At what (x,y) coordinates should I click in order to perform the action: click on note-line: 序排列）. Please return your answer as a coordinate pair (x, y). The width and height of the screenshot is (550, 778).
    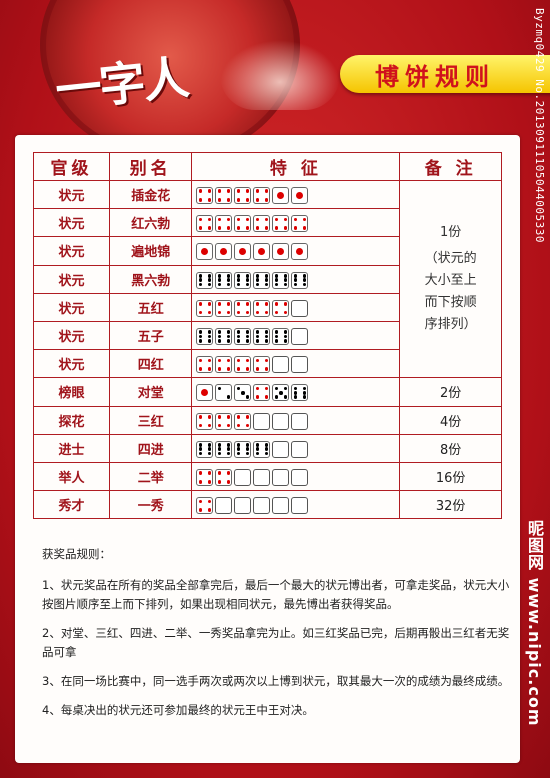
    Looking at the image, I should click on (450, 325).